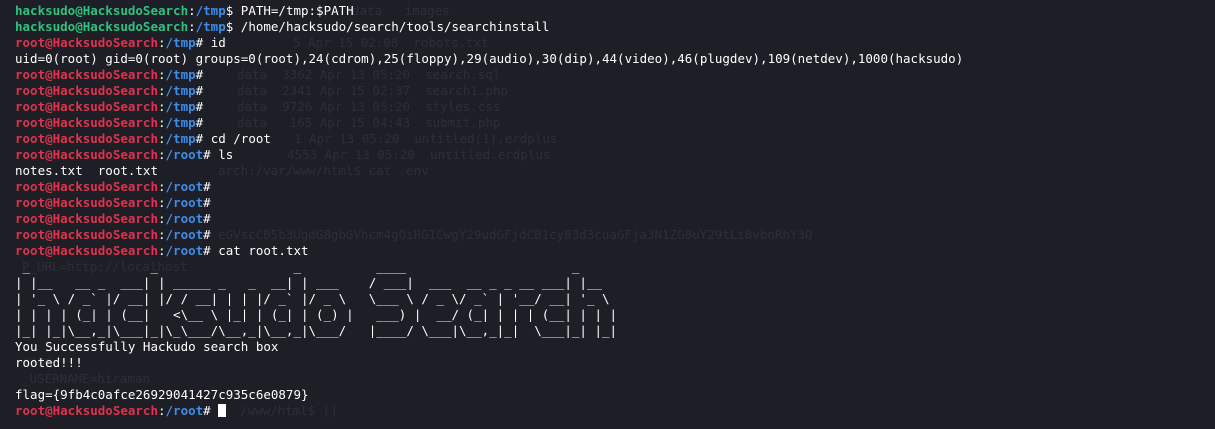  What do you see at coordinates (147, 346) in the screenshot?
I see `success-message: You Successfully Hackudo search box` at bounding box center [147, 346].